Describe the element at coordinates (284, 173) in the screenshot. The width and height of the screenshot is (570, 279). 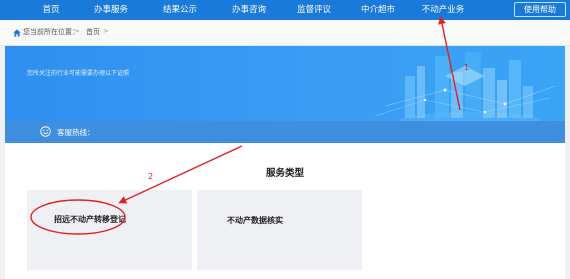
I see `section-title: 服务类型` at that location.